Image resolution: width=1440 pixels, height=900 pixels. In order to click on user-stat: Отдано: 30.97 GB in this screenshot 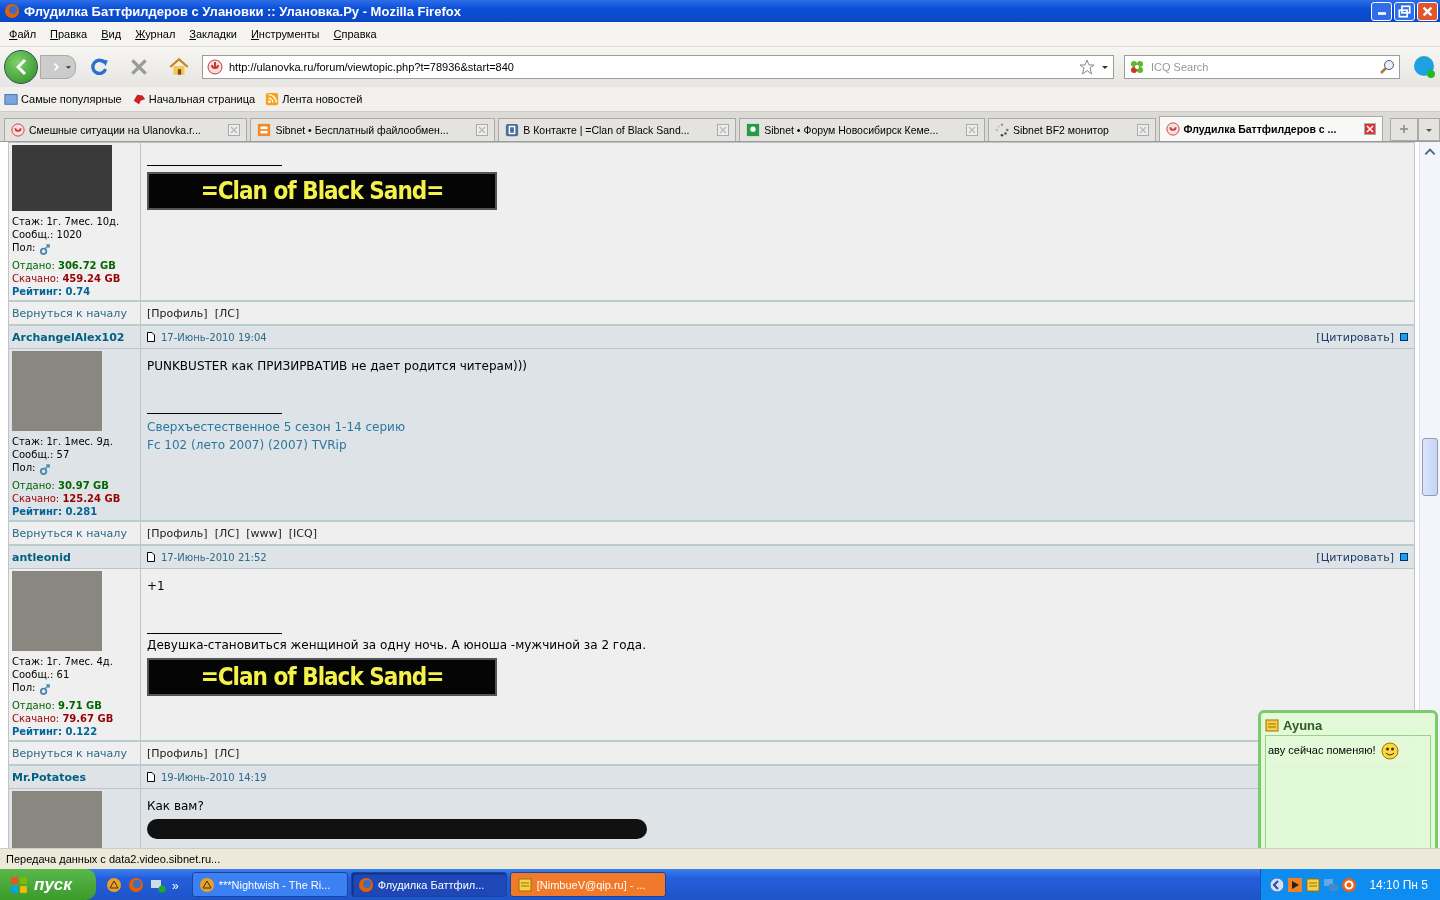, I will do `click(60, 485)`.